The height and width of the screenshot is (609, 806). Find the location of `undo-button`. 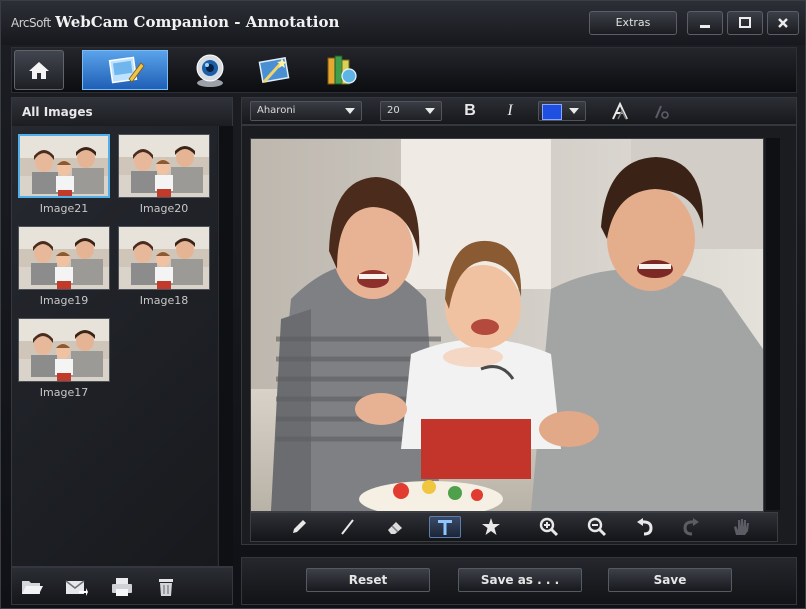

undo-button is located at coordinates (645, 527).